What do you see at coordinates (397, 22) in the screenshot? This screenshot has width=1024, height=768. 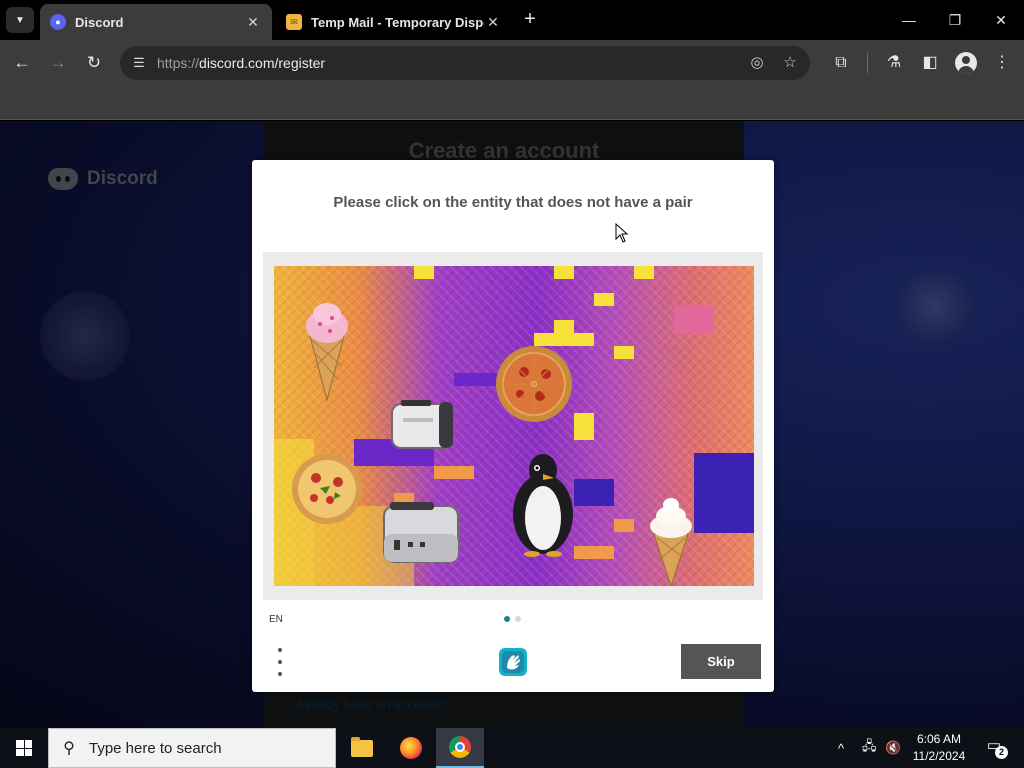 I see `tab-title: Temp Mail - Temporary Dispo` at bounding box center [397, 22].